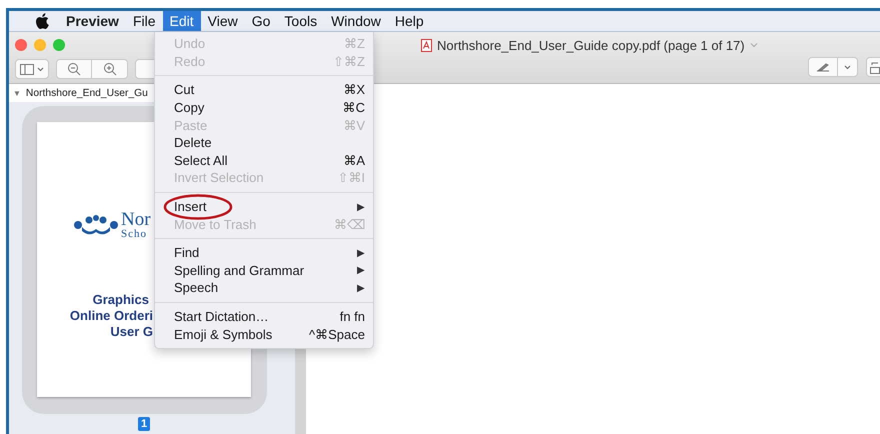  Describe the element at coordinates (354, 125) in the screenshot. I see `shortcut-text: ⌘V` at that location.